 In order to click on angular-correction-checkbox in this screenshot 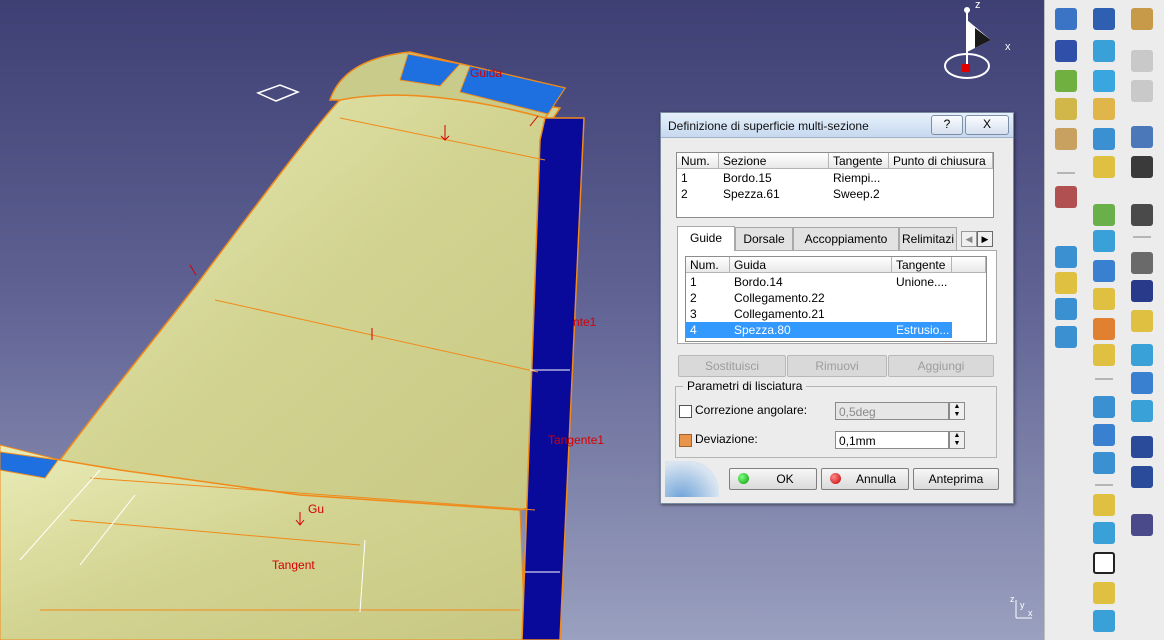, I will do `click(685, 411)`.